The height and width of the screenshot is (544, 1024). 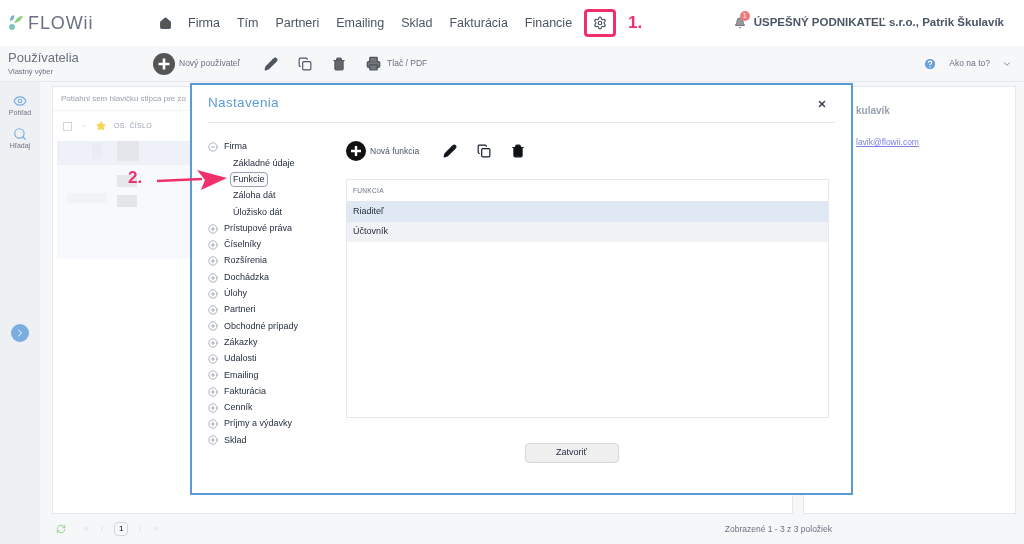 I want to click on previous-page-icon, so click(x=102, y=529).